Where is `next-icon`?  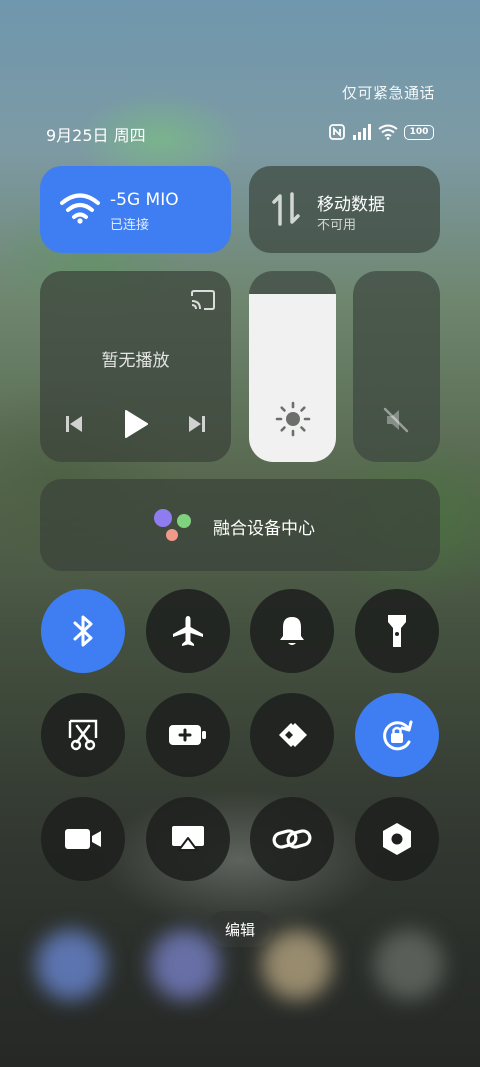 next-icon is located at coordinates (197, 424).